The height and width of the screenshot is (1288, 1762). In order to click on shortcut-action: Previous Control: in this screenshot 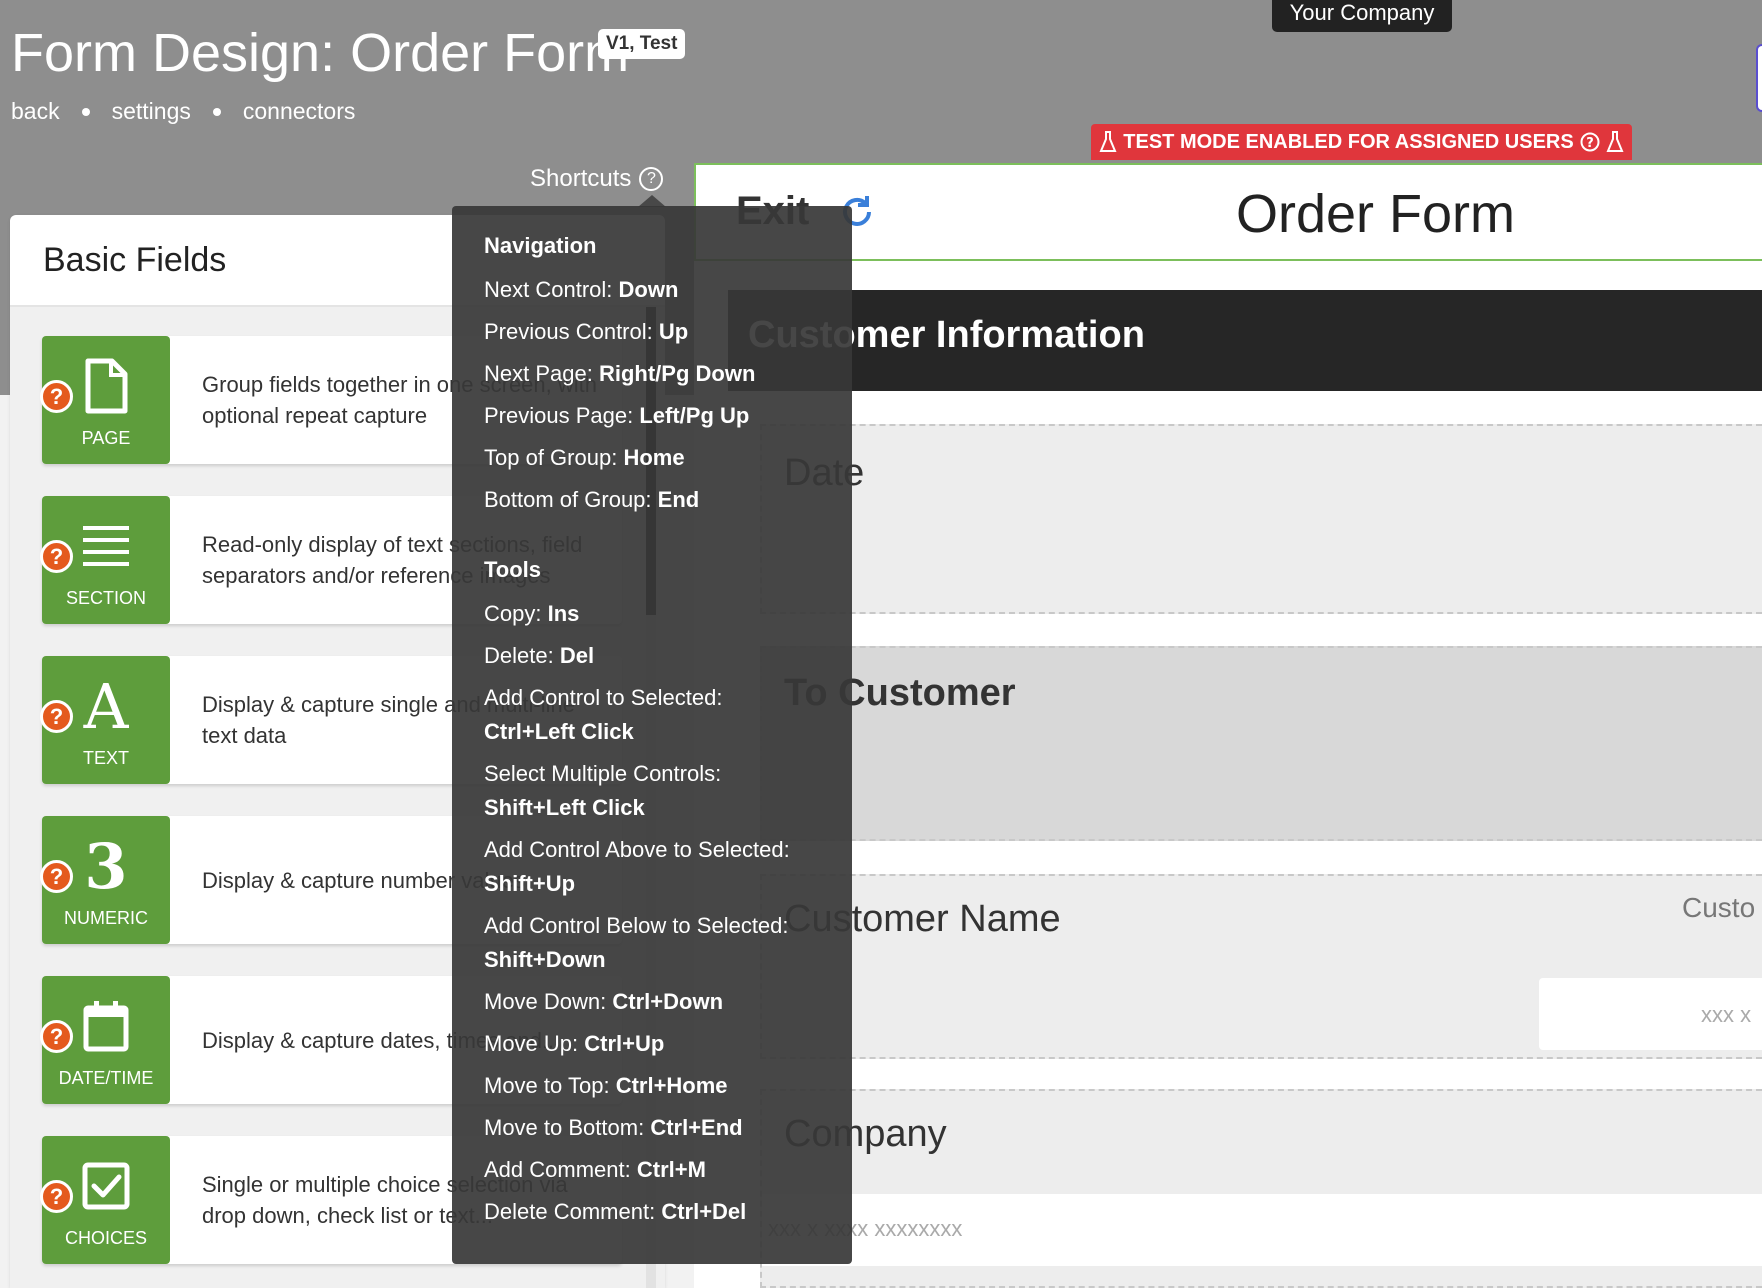, I will do `click(568, 331)`.